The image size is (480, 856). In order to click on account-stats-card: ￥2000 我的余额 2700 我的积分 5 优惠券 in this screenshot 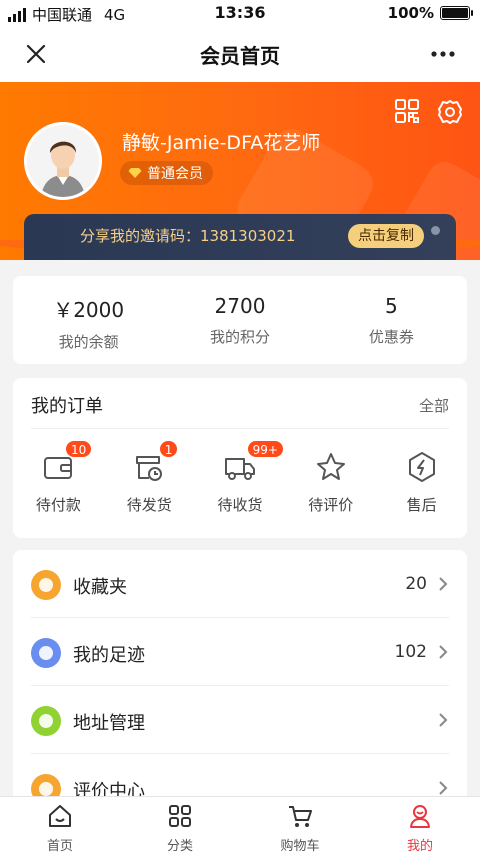, I will do `click(240, 320)`.